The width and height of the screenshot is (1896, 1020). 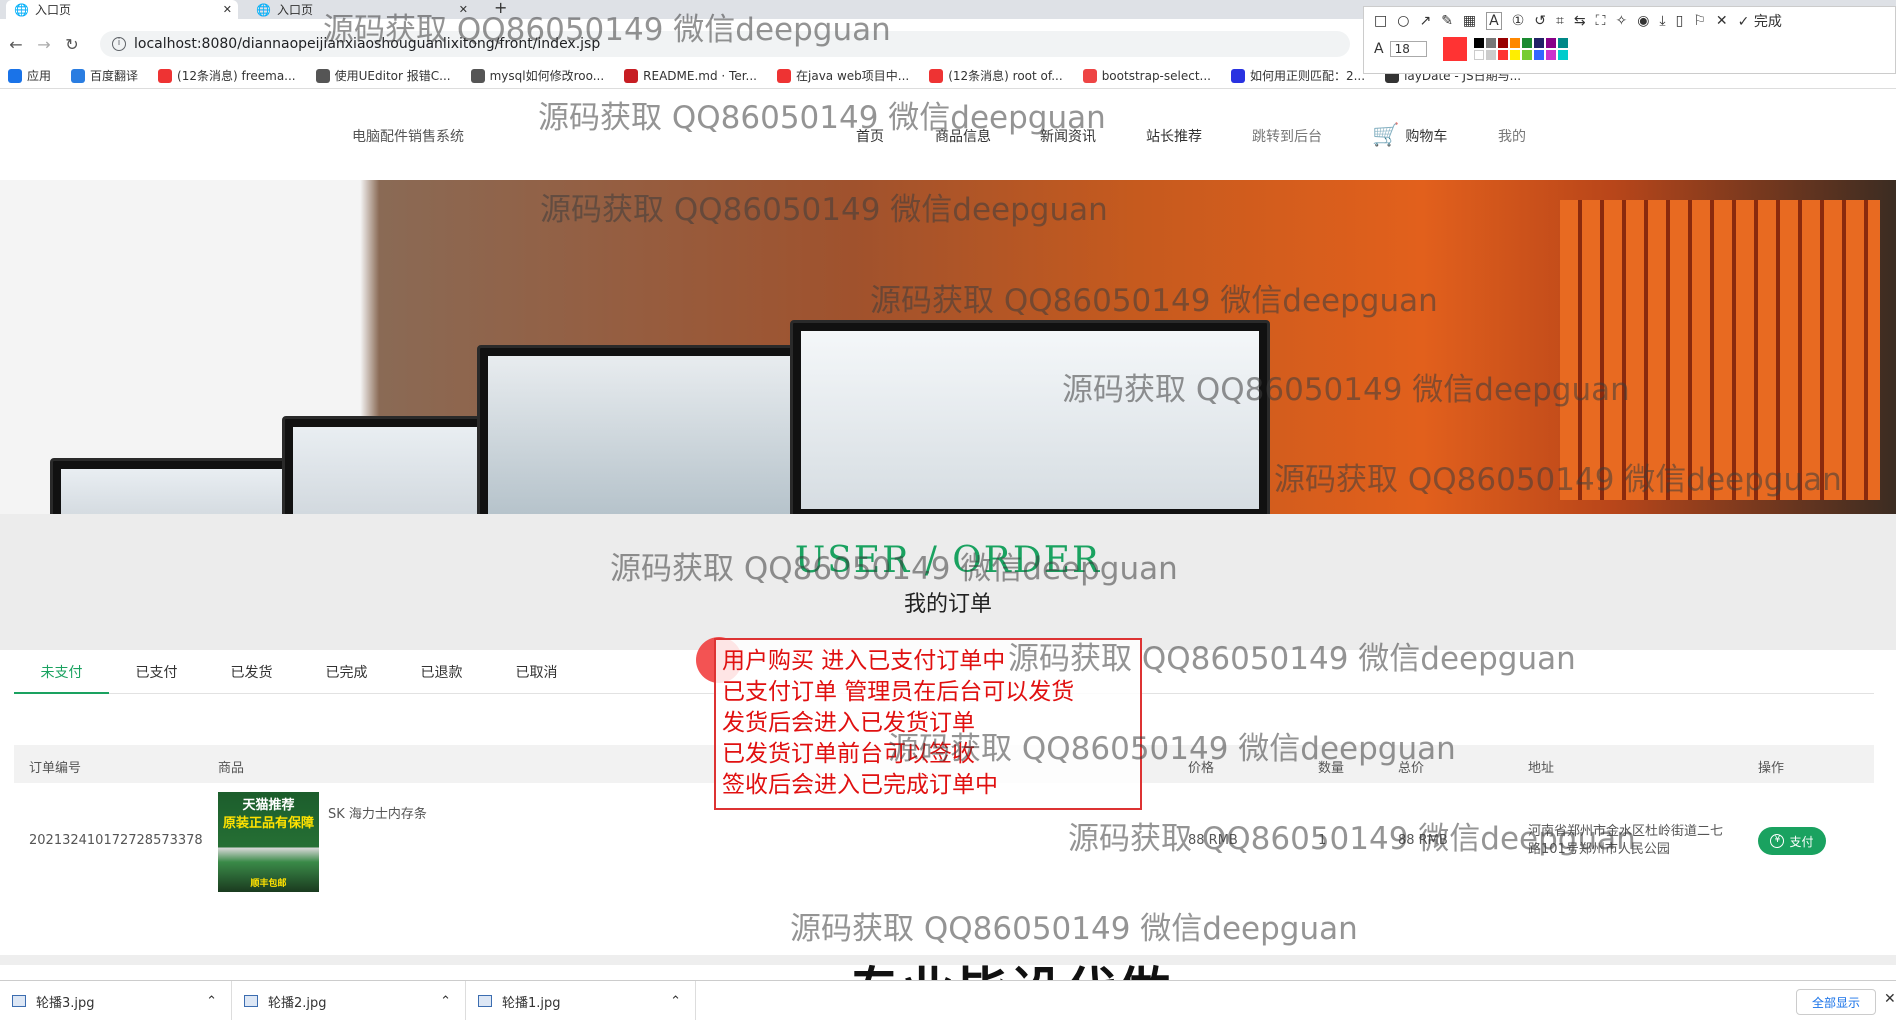 I want to click on section-title-cn: 我的订单, so click(x=947, y=604).